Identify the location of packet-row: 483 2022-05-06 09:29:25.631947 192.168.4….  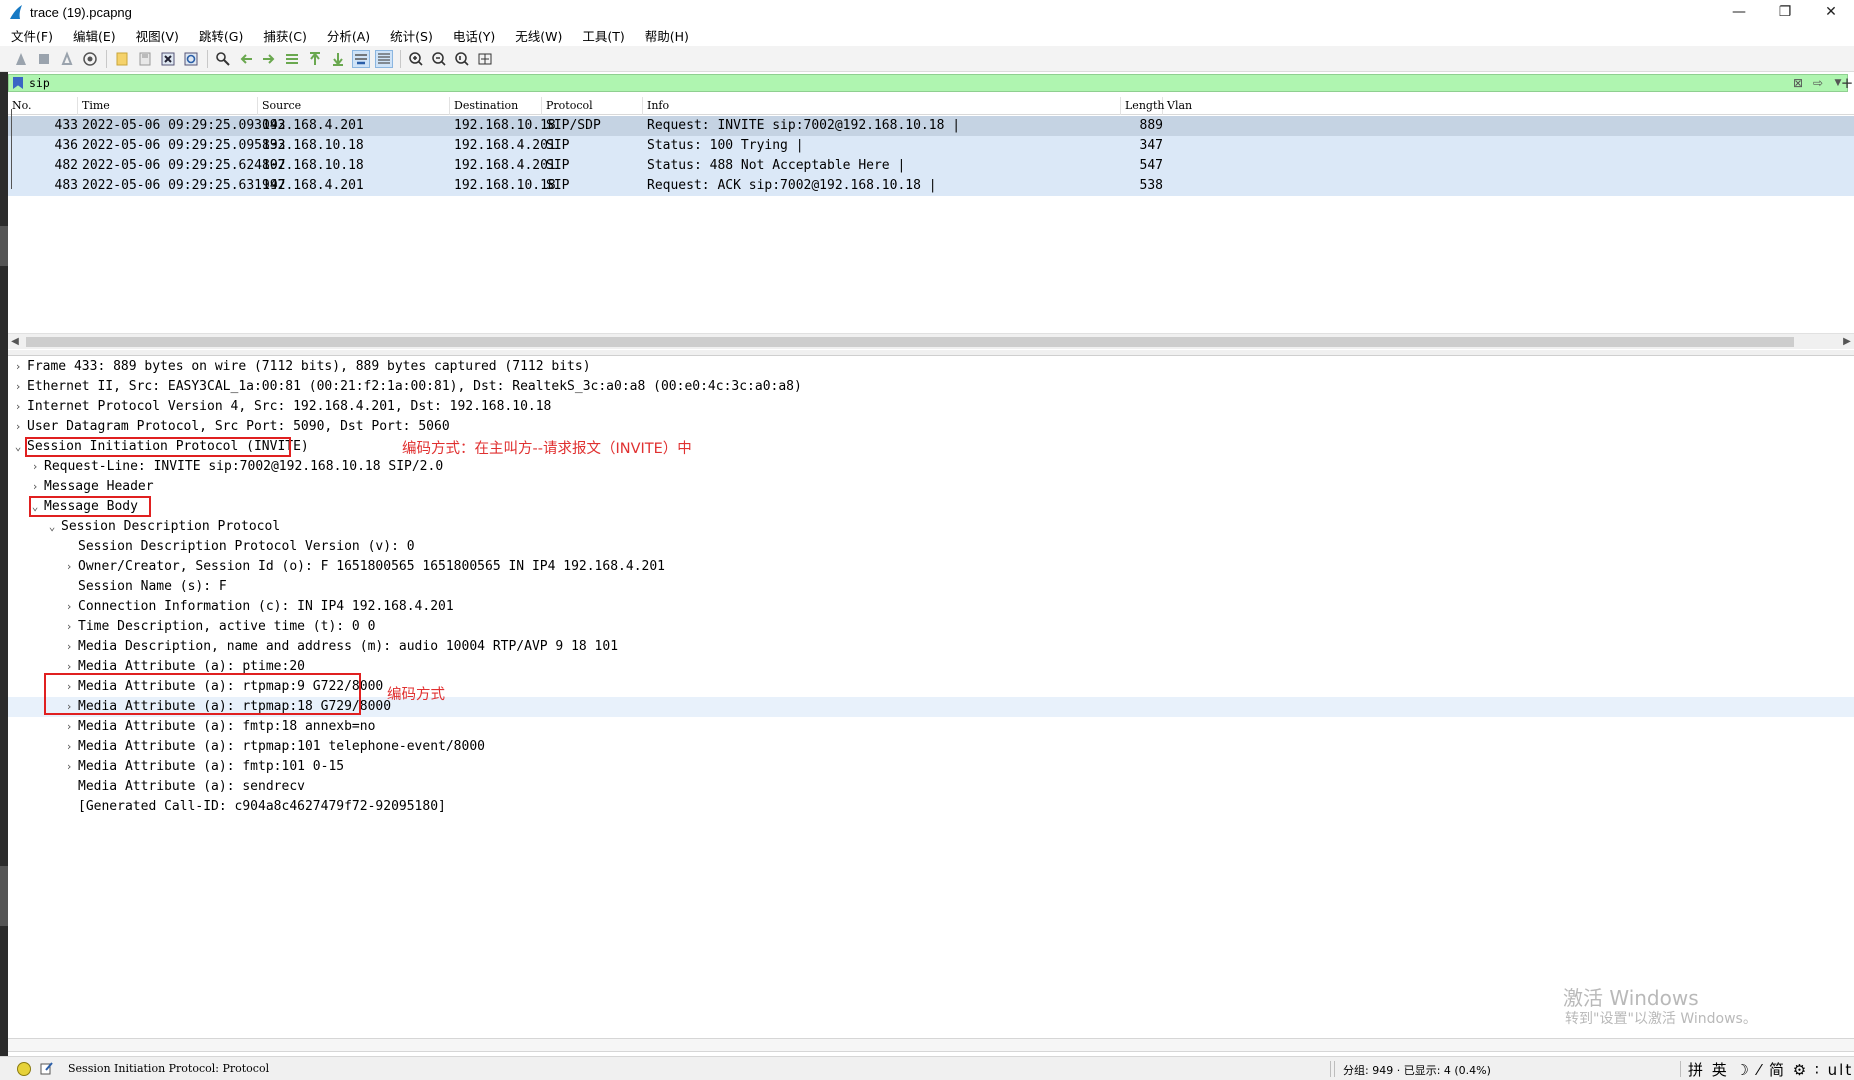
(931, 186).